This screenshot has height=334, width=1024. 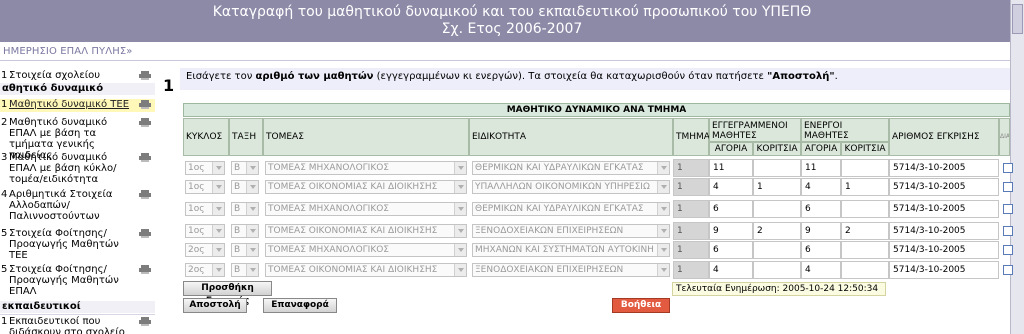 I want to click on active-boys-input: 9, so click(x=821, y=231).